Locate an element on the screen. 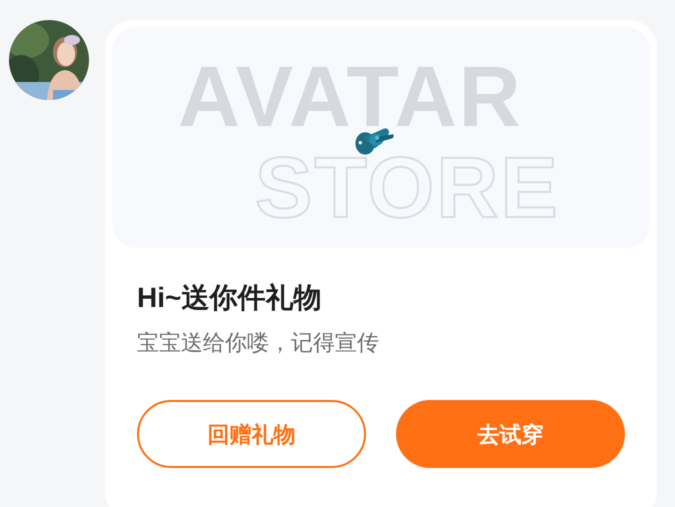 The width and height of the screenshot is (675, 507). card-title: Hi~送你件礼物 is located at coordinates (229, 298).